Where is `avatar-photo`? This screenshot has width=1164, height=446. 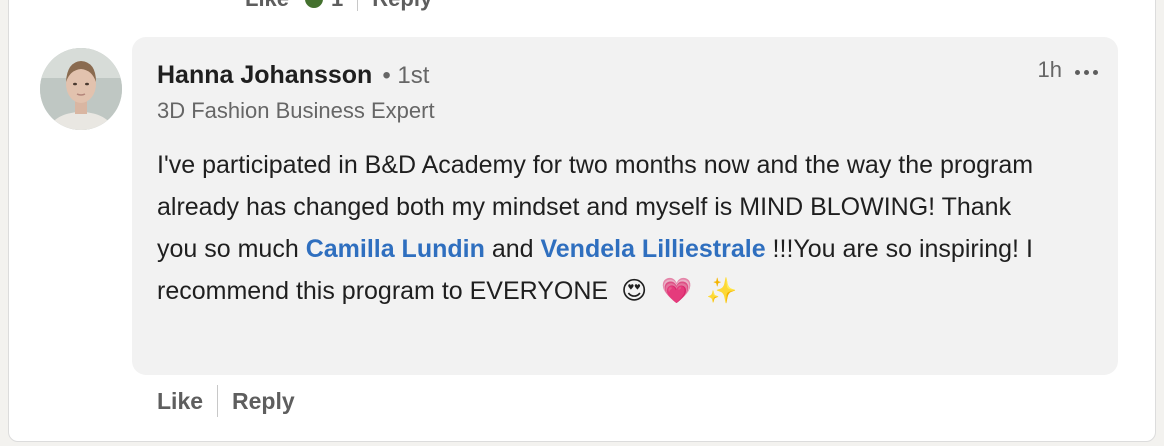
avatar-photo is located at coordinates (81, 89).